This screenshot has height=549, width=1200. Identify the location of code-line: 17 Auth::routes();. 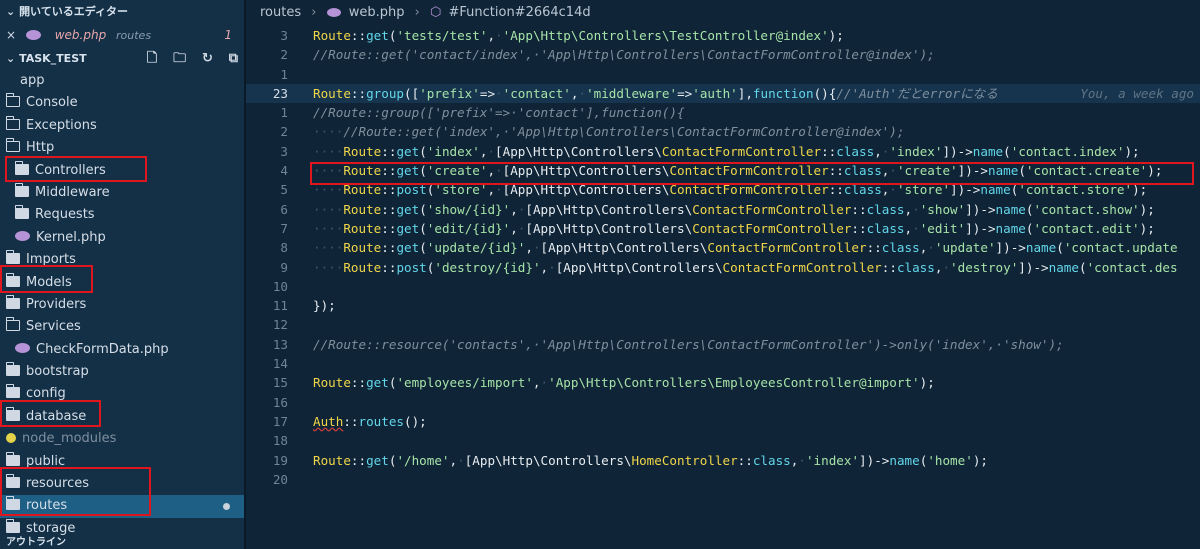
(723, 421).